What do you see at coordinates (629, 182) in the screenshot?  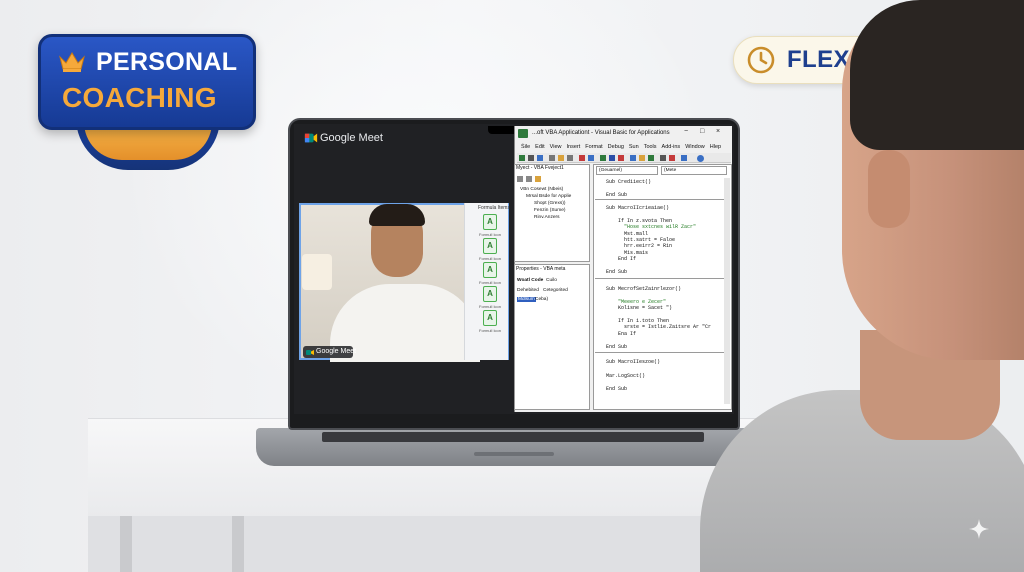 I see `code-line: Sub Crediiect()` at bounding box center [629, 182].